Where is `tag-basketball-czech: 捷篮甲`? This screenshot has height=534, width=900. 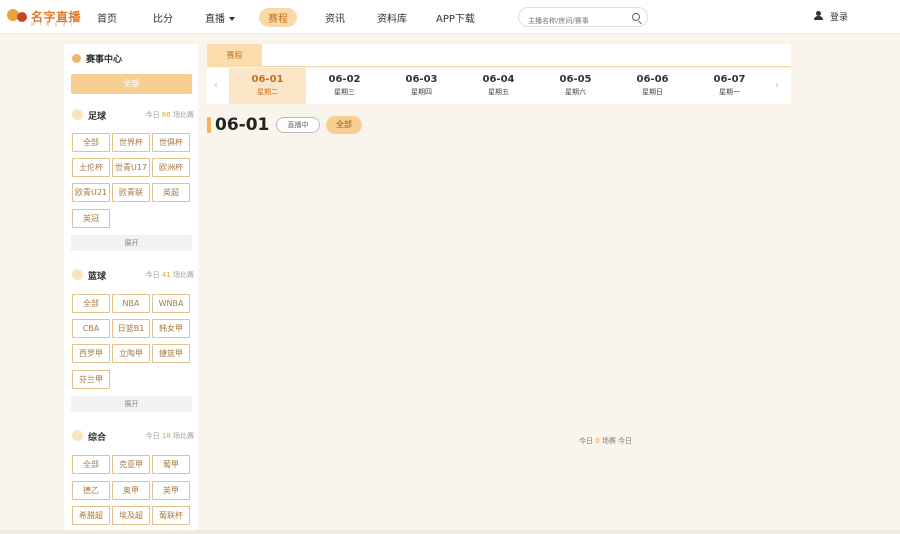
tag-basketball-czech: 捷篮甲 is located at coordinates (171, 353).